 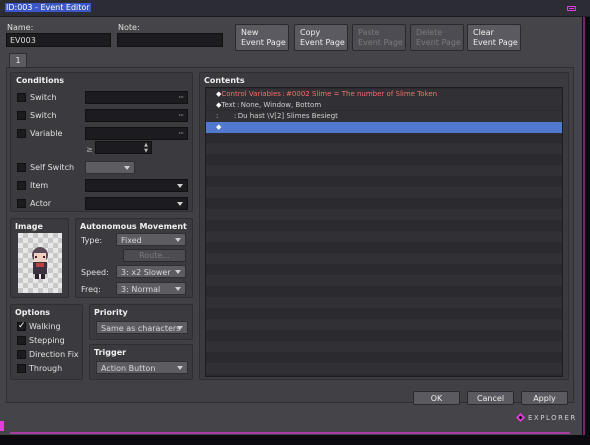 I want to click on variable-label: Variable, so click(x=46, y=133).